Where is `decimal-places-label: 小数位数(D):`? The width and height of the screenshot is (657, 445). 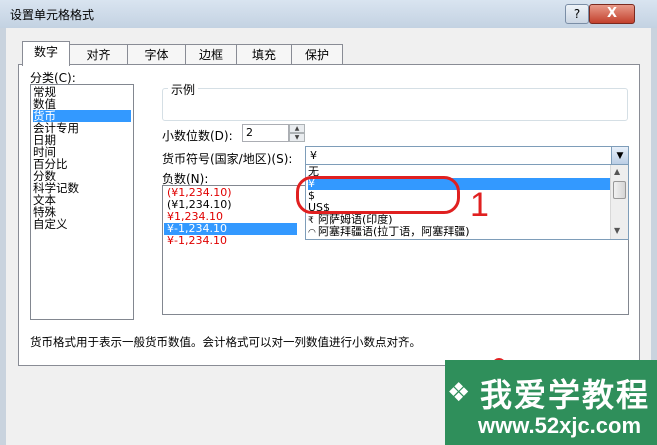 decimal-places-label: 小数位数(D): is located at coordinates (197, 136).